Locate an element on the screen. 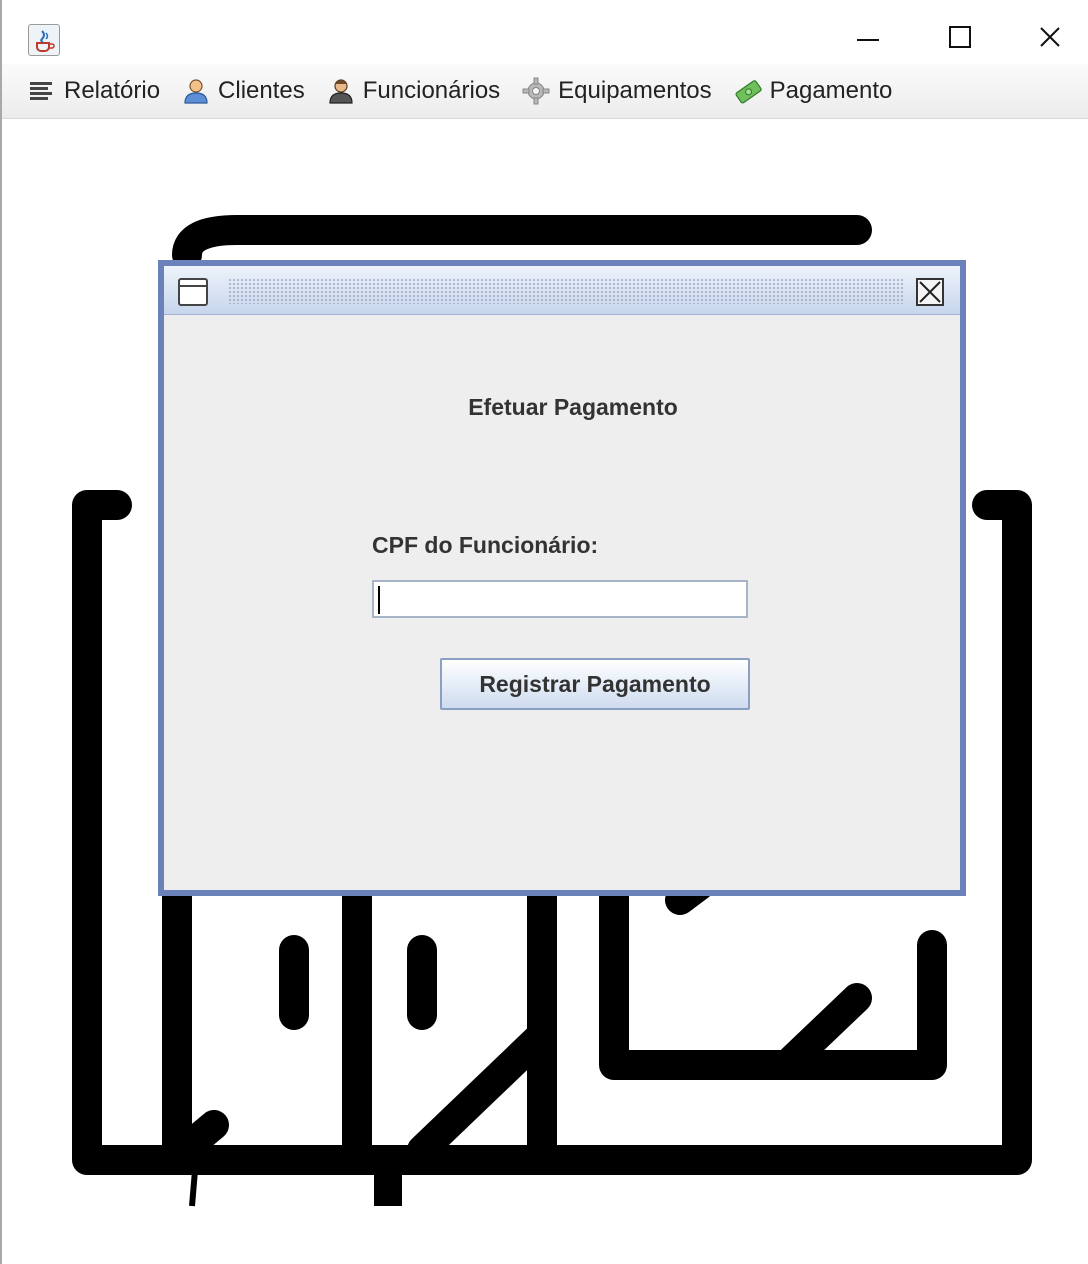 The image size is (1088, 1264). cpf-input is located at coordinates (560, 599).